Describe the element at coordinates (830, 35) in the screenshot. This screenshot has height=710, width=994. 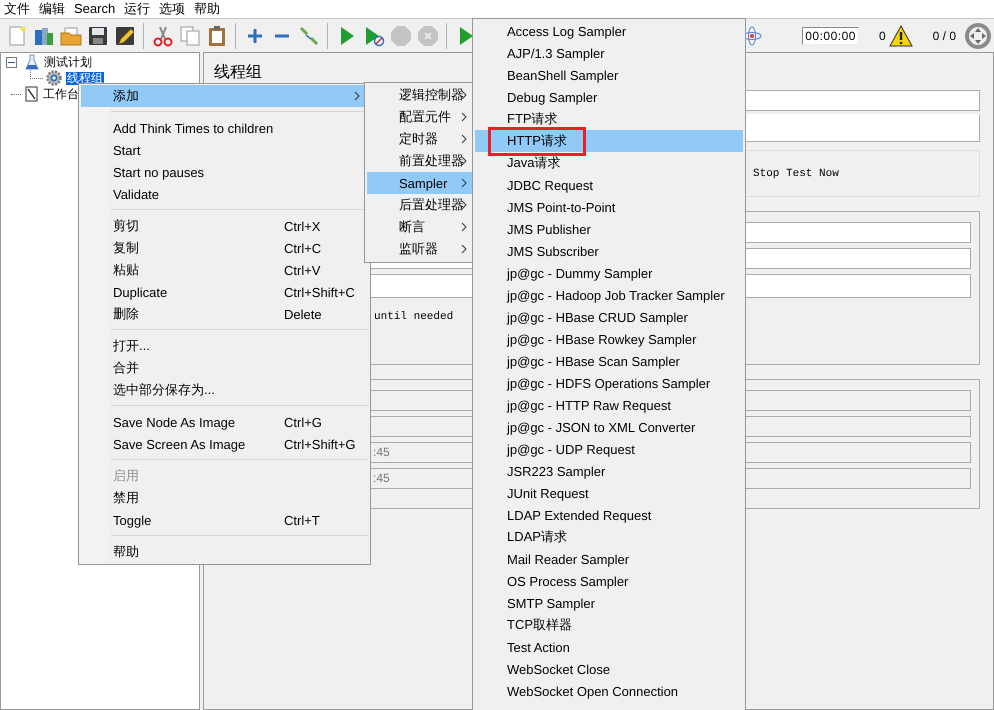
I see `elapsed-time: 00:00:00` at that location.